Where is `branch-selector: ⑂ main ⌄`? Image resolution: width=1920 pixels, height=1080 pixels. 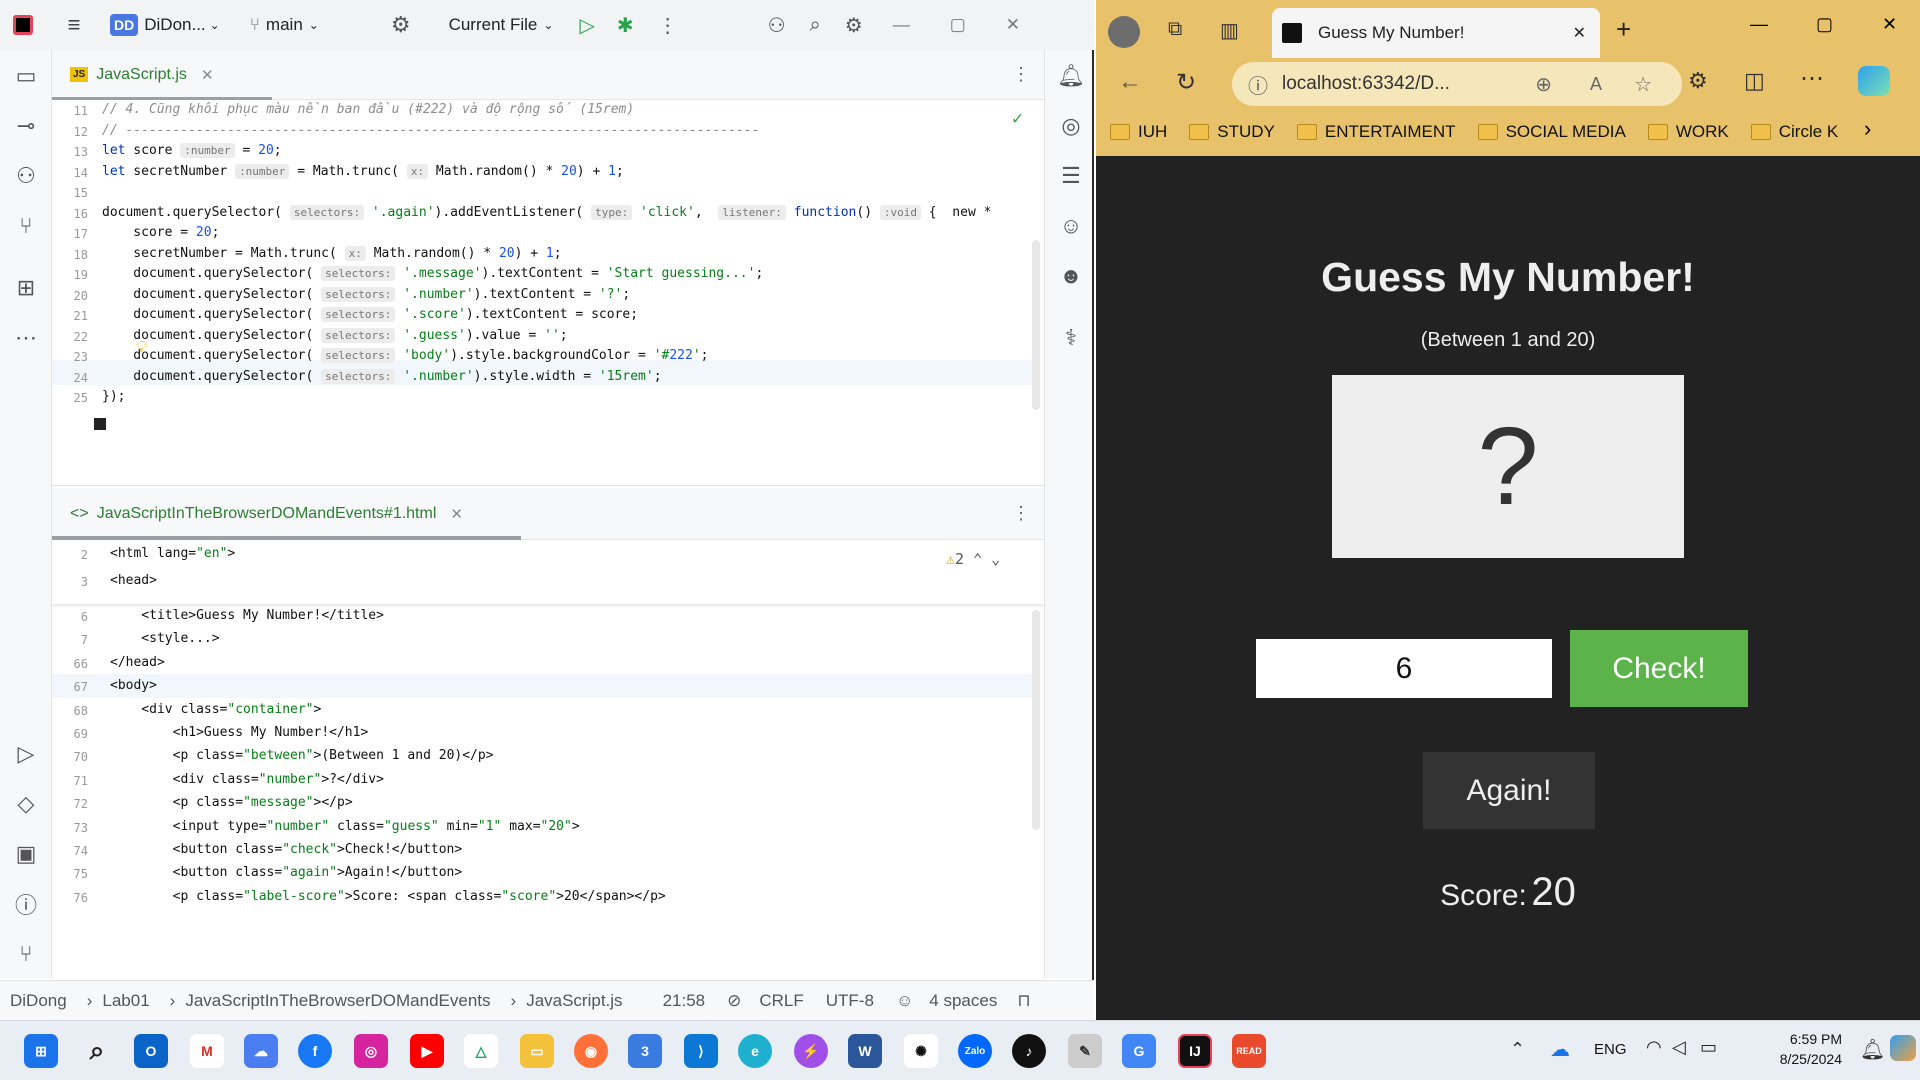
branch-selector: ⑂ main ⌄ is located at coordinates (284, 25).